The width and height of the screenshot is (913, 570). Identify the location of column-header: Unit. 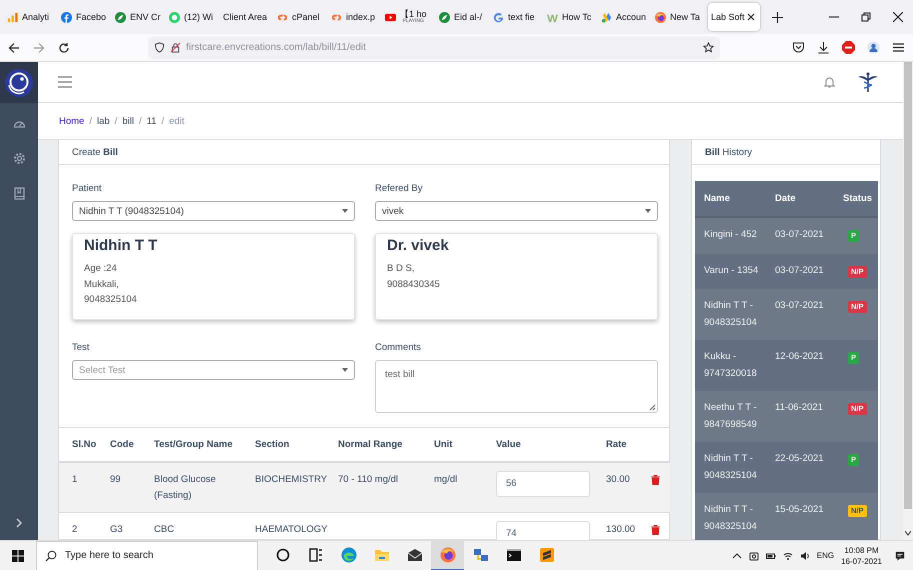
(443, 444).